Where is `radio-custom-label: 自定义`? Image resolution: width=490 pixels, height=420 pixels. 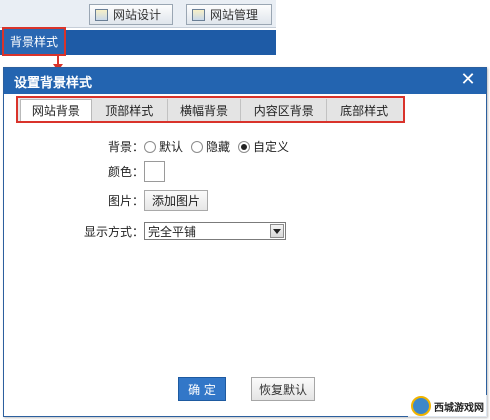
radio-custom-label: 自定义 is located at coordinates (271, 147).